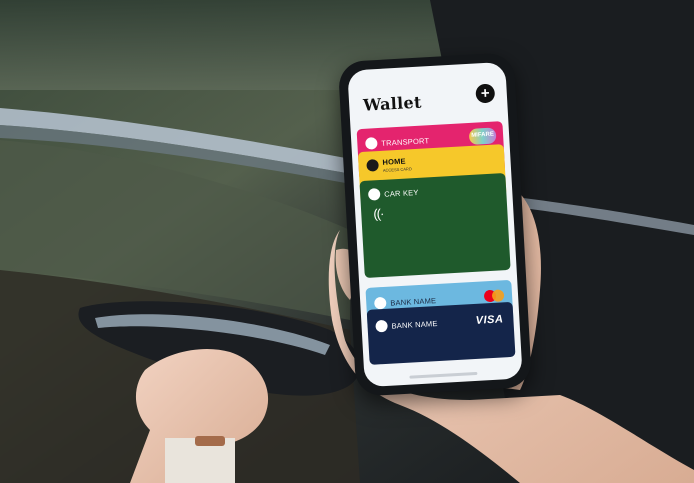 Image resolution: width=694 pixels, height=483 pixels. I want to click on add-icon: +, so click(485, 93).